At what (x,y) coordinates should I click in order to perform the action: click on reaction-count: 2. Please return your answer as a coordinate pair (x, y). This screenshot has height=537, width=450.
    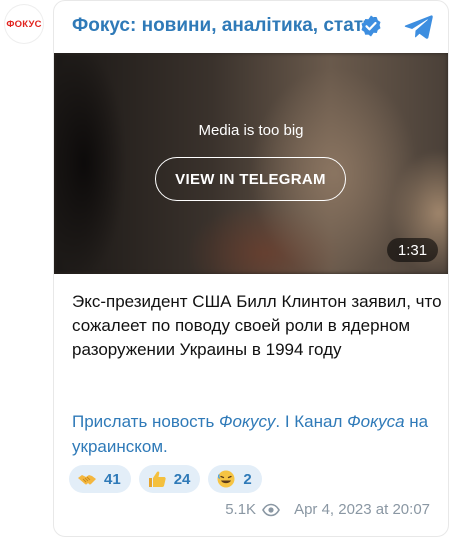
    Looking at the image, I should click on (247, 479).